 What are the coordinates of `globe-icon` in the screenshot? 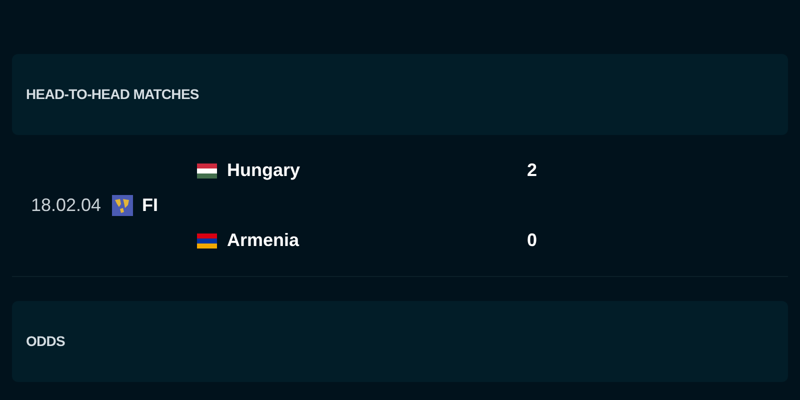 It's located at (122, 205).